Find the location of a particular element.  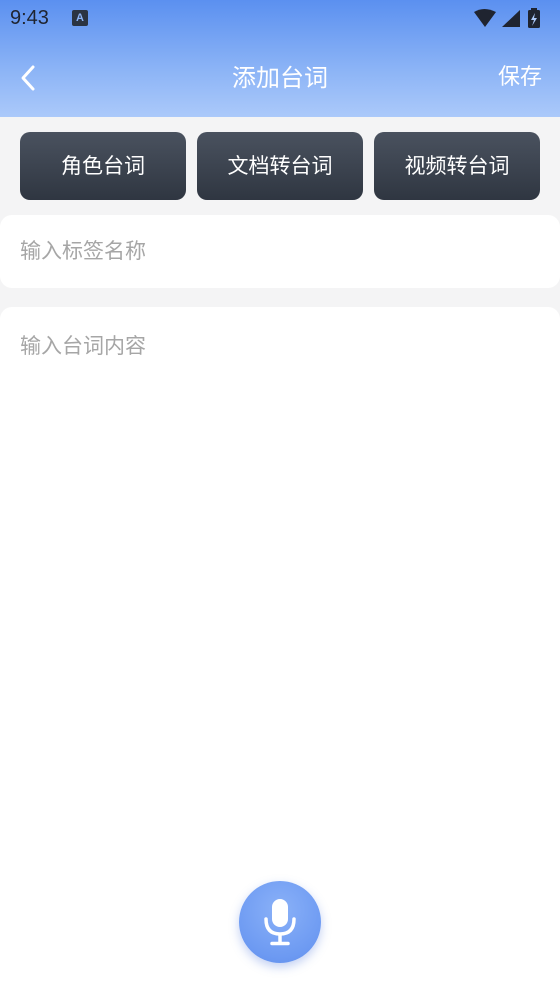

back-button is located at coordinates (28, 78).